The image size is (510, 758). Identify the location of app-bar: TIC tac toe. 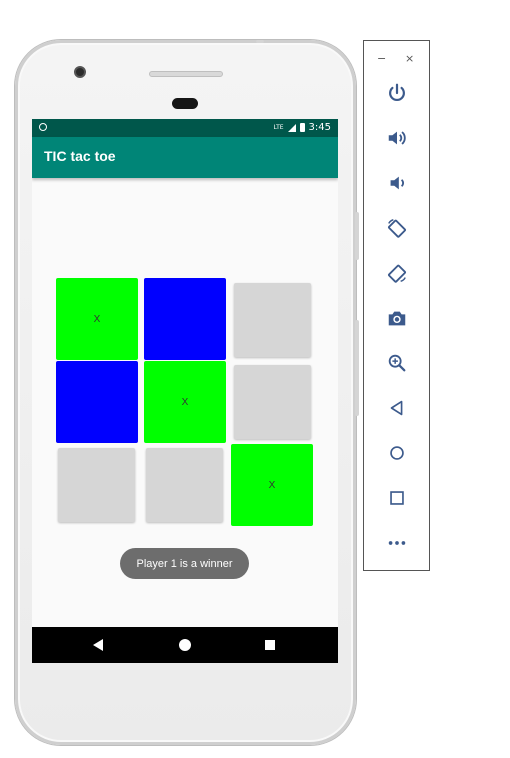
(185, 157).